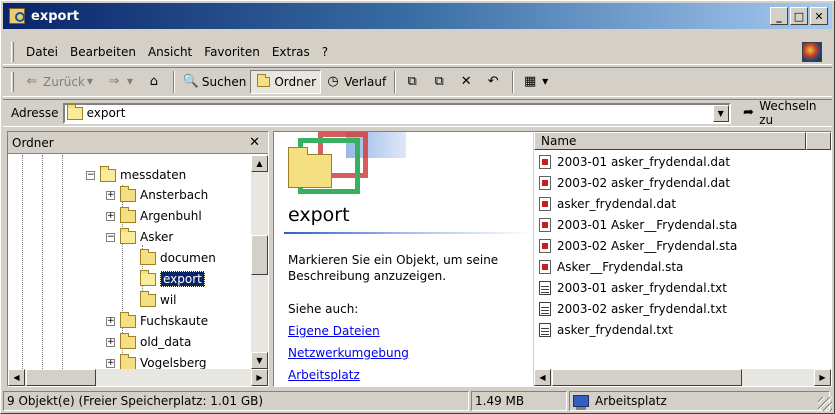  I want to click on webview-title: export, so click(319, 215).